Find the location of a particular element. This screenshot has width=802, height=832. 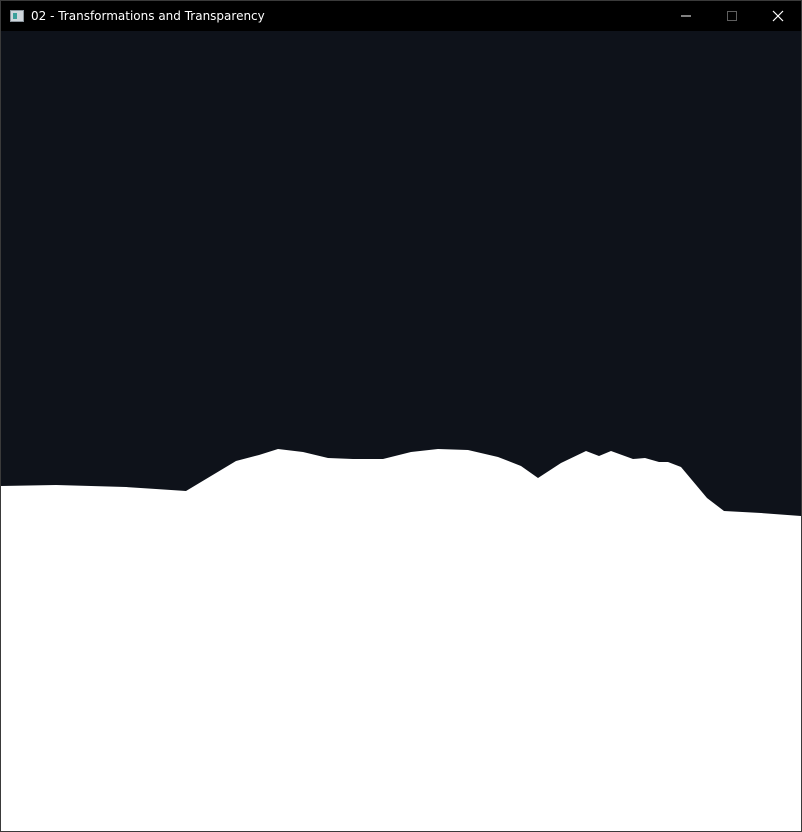

window-controls is located at coordinates (732, 16).